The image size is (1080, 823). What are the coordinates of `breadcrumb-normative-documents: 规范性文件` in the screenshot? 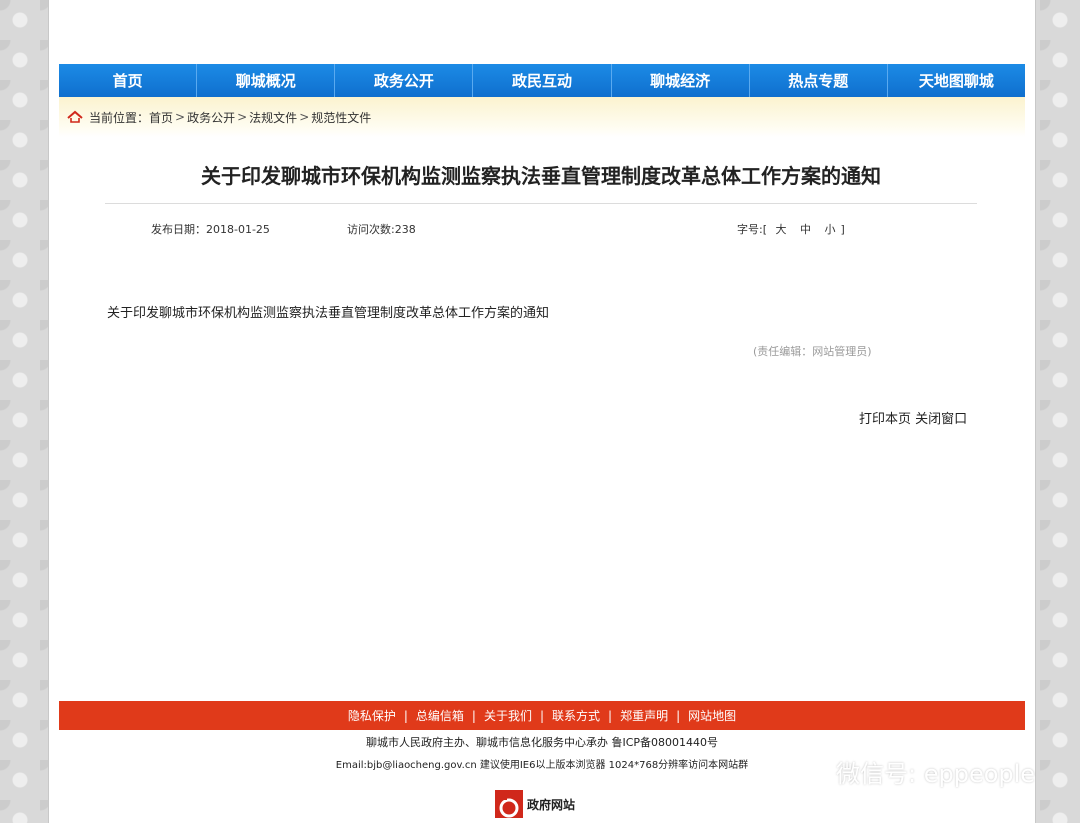 It's located at (341, 117).